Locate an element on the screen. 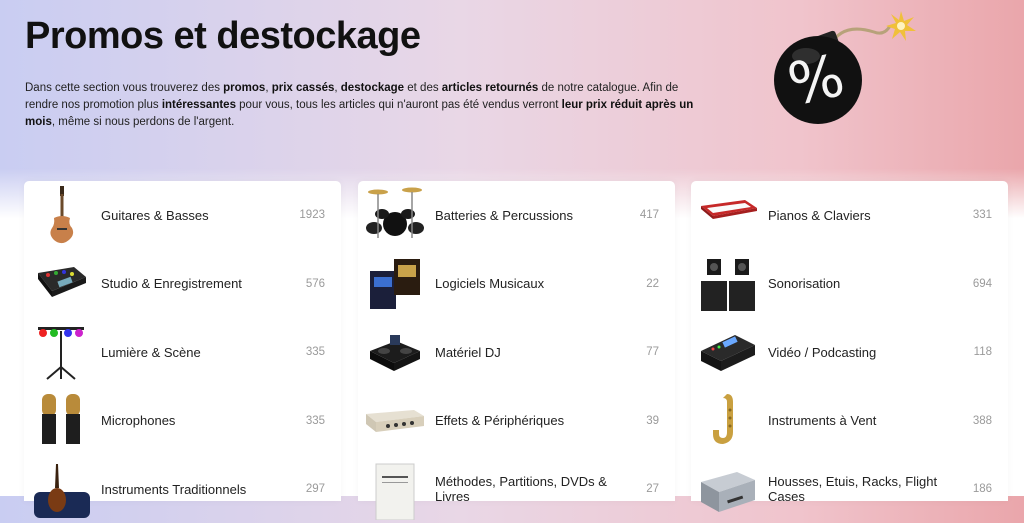  category-count: 297 is located at coordinates (315, 489).